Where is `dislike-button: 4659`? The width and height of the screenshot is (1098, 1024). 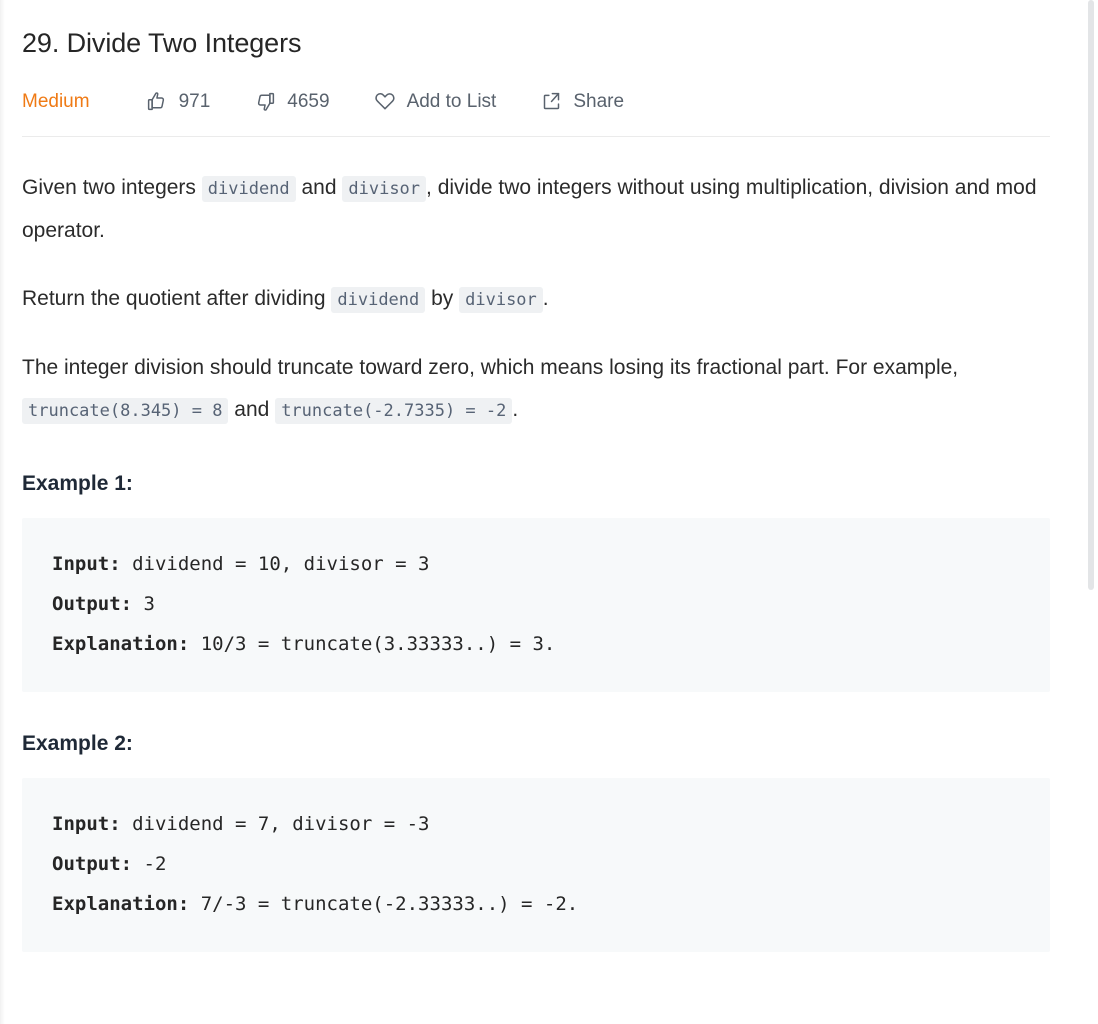
dislike-button: 4659 is located at coordinates (292, 101).